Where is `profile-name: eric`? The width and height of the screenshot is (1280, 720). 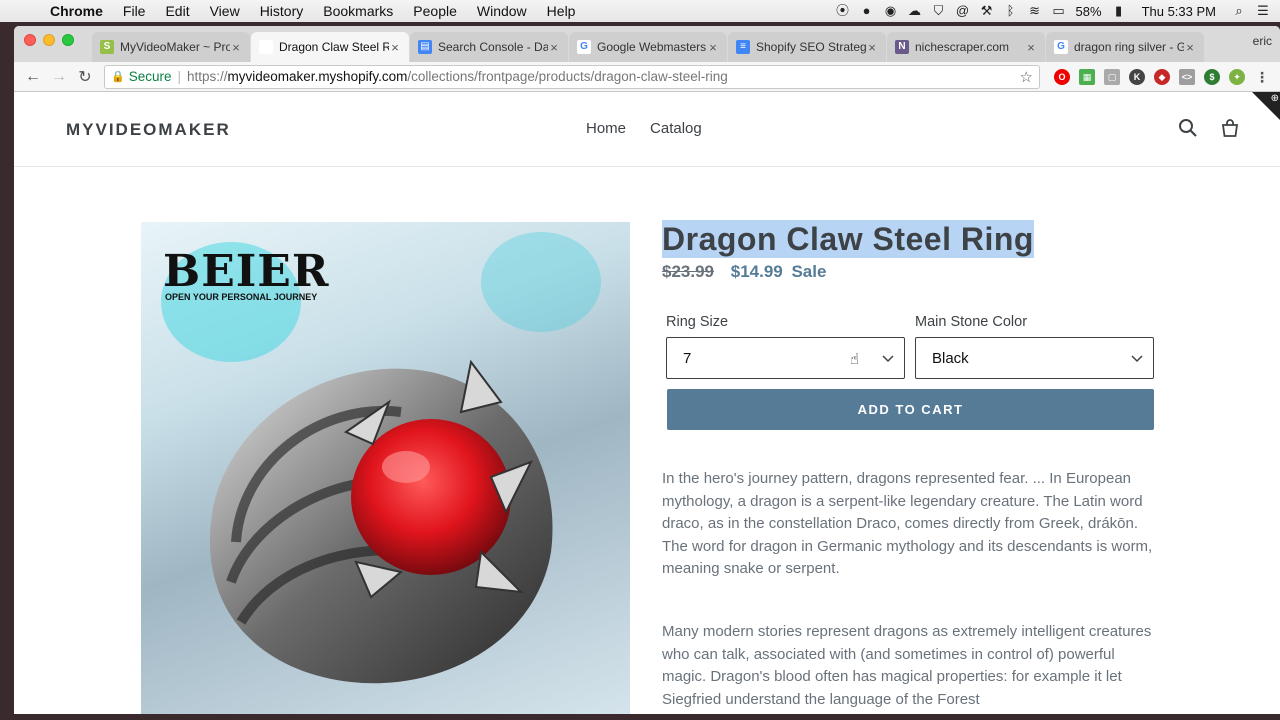
profile-name: eric is located at coordinates (1262, 41).